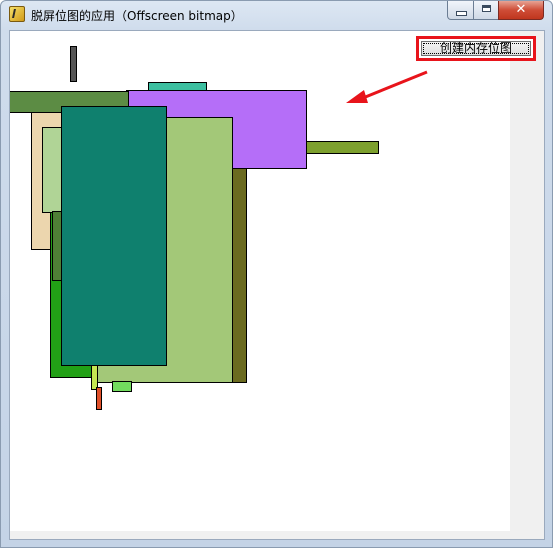 This screenshot has height=548, width=553. I want to click on maximize-icon, so click(486, 8).